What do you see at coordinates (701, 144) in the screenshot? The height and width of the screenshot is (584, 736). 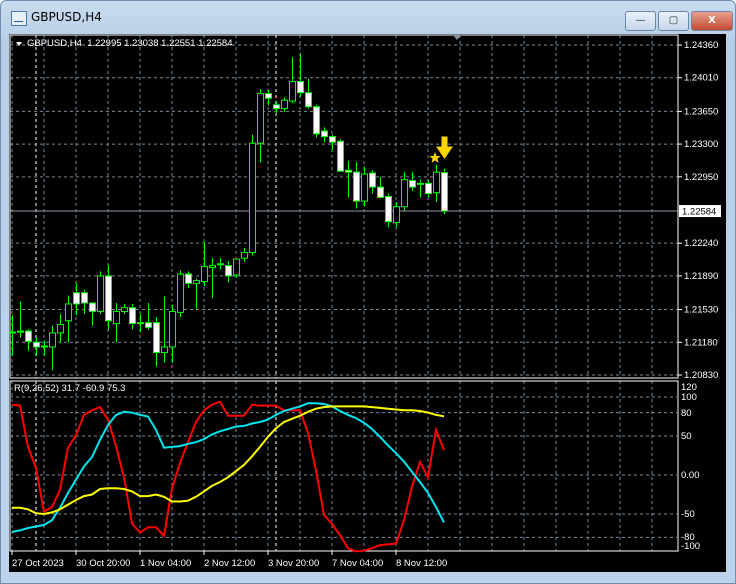 I see `price-axis-label: 1.23300` at bounding box center [701, 144].